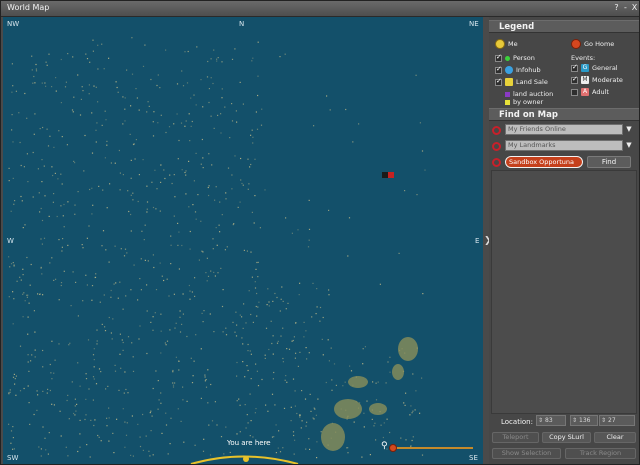 The image size is (640, 465). What do you see at coordinates (634, 8) in the screenshot?
I see `close-button: X` at bounding box center [634, 8].